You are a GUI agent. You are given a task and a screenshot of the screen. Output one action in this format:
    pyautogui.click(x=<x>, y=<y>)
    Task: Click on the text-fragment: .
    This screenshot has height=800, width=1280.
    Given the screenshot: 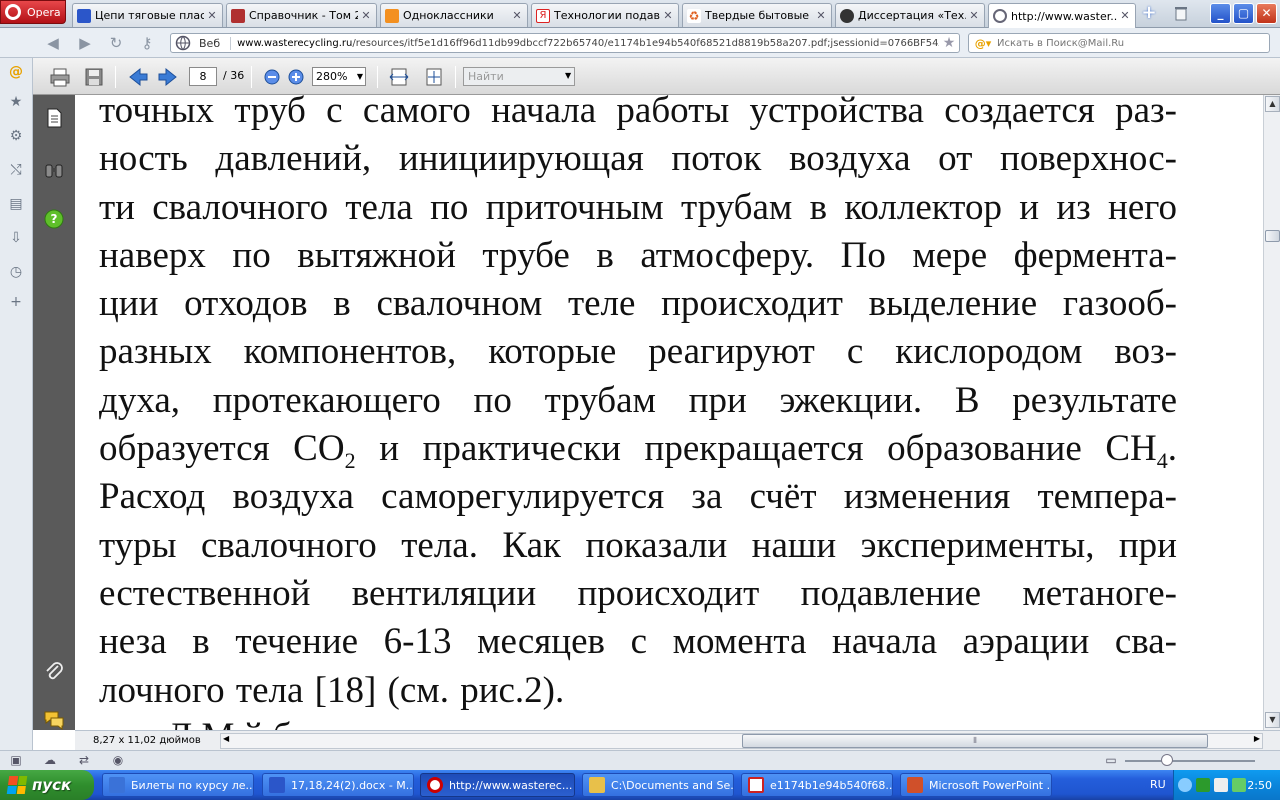 What is the action you would take?
    pyautogui.click(x=1172, y=449)
    